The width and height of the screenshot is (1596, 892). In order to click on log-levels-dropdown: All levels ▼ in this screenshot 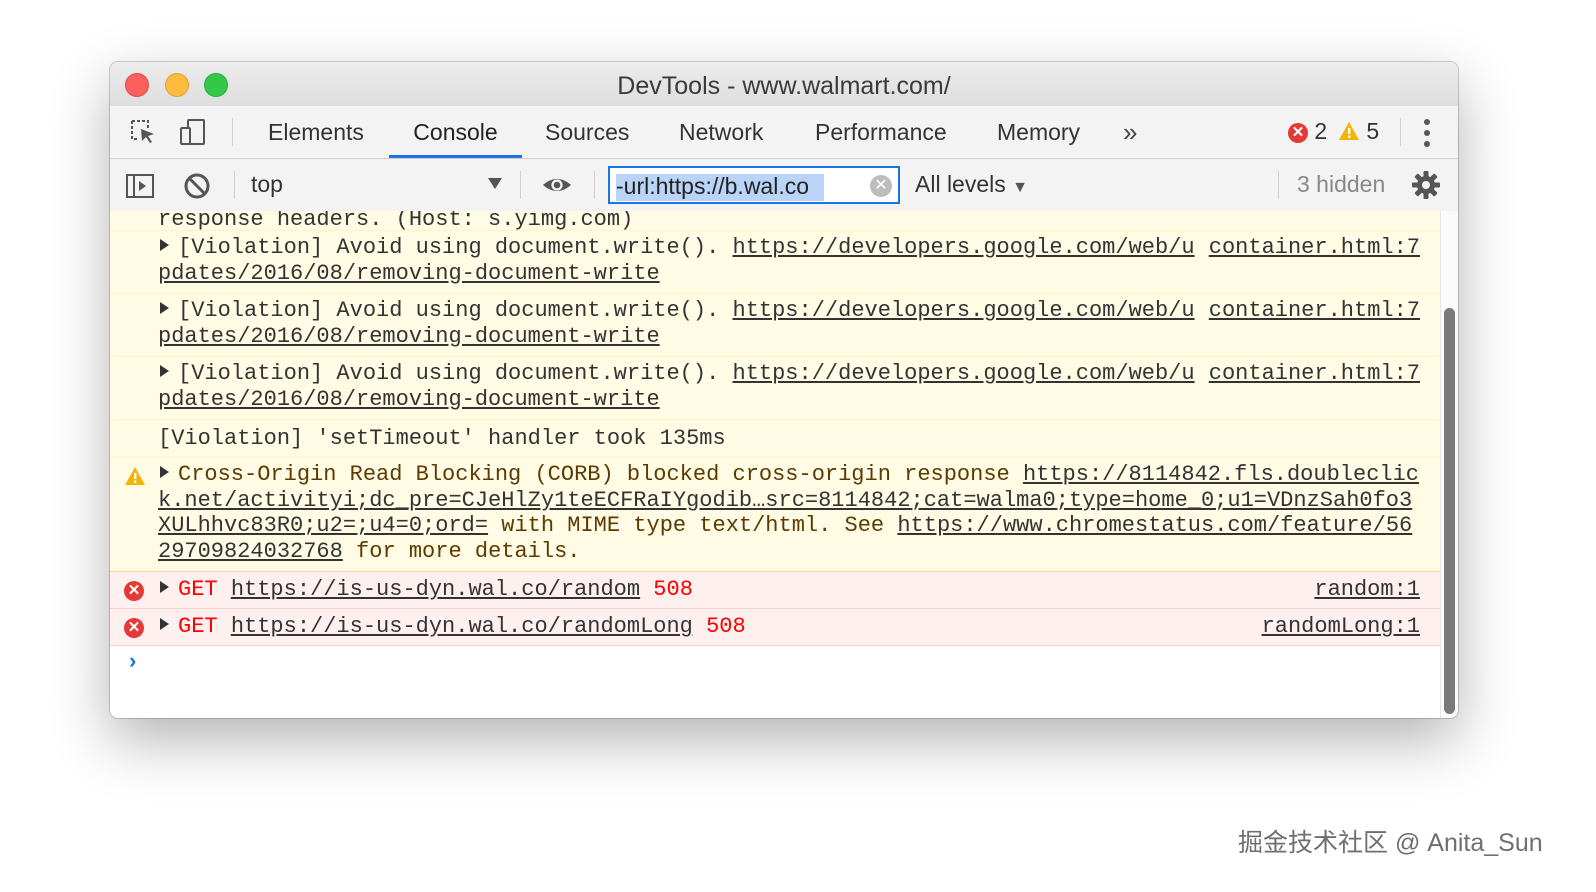, I will do `click(971, 184)`.